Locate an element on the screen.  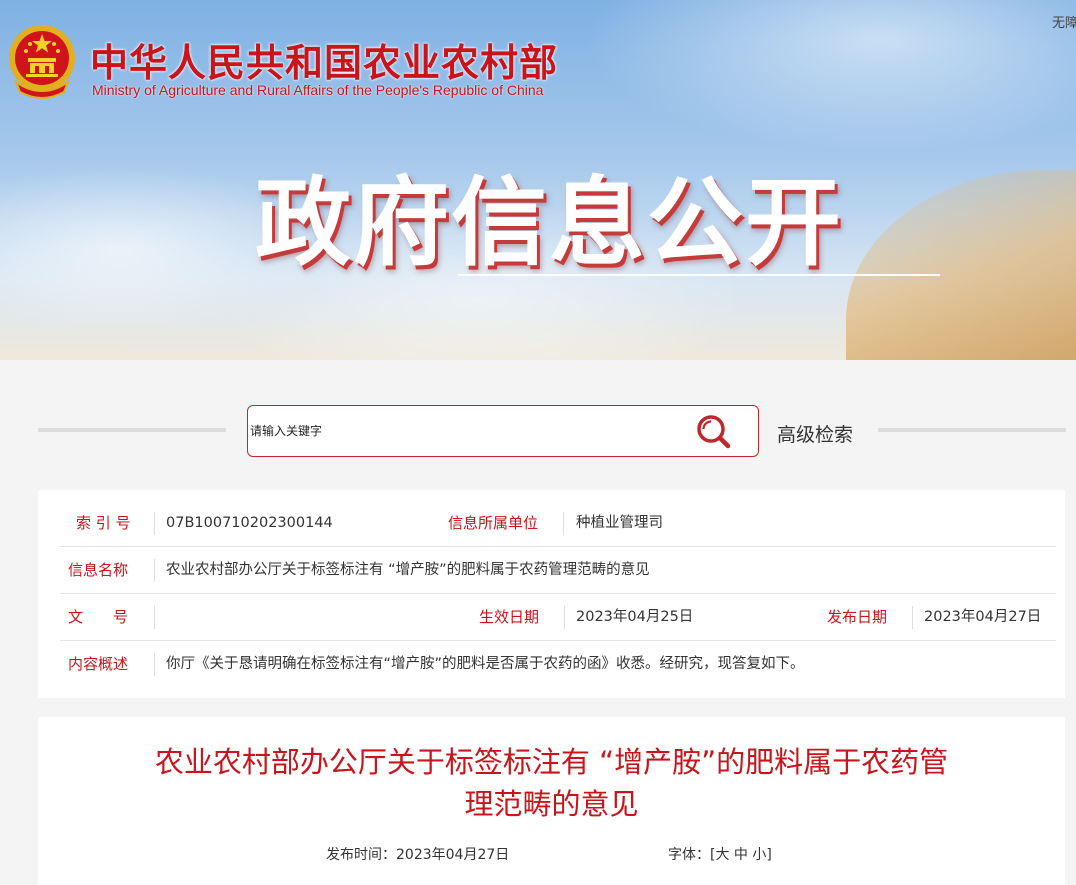
publish-time: 发布时间：2023年04月27日 is located at coordinates (418, 855).